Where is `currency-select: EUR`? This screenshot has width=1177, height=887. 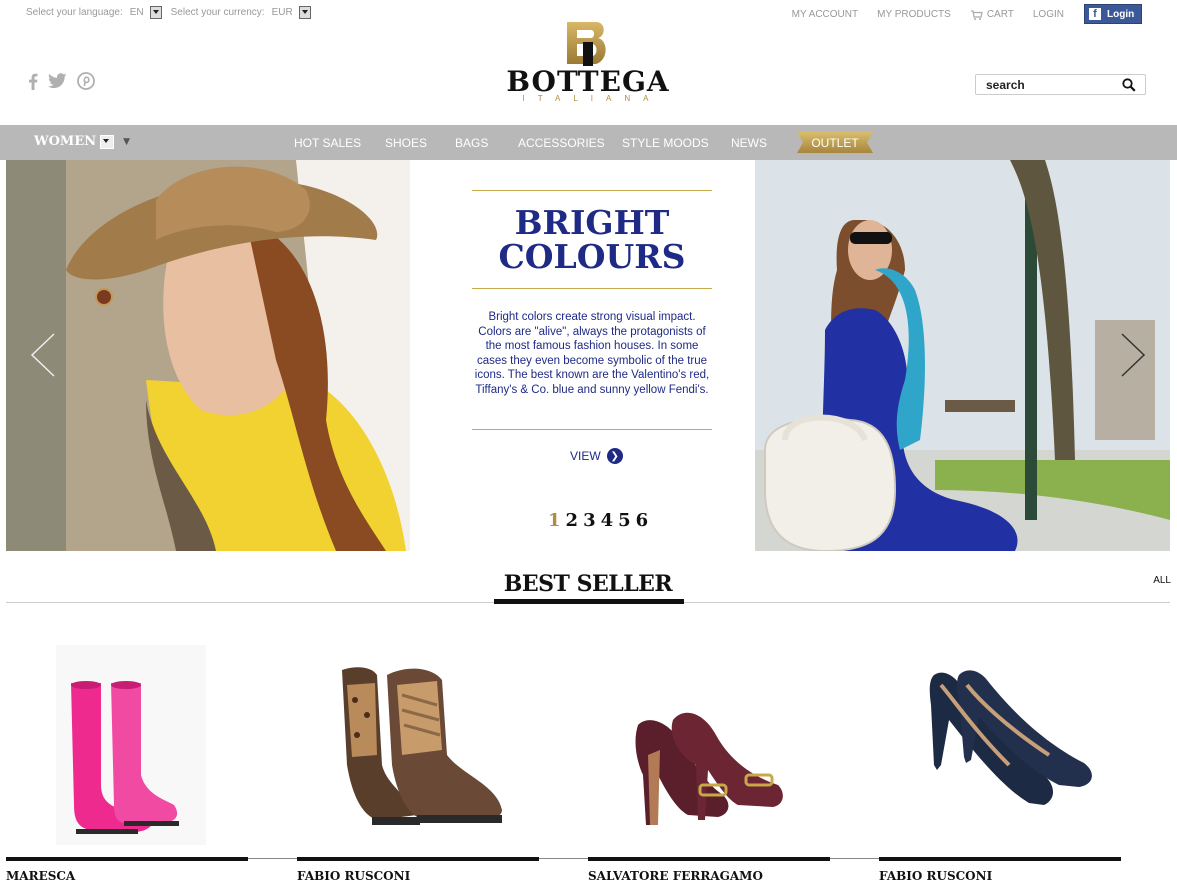
currency-select: EUR is located at coordinates (291, 12).